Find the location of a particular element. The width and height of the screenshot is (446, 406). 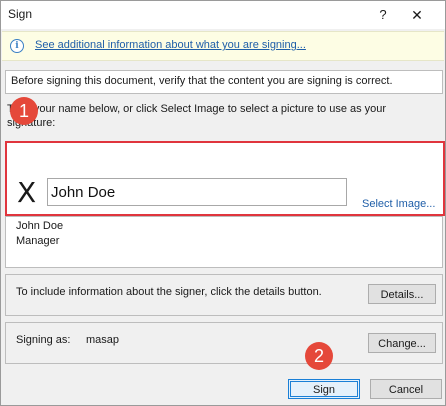

info-icon: i is located at coordinates (17, 46).